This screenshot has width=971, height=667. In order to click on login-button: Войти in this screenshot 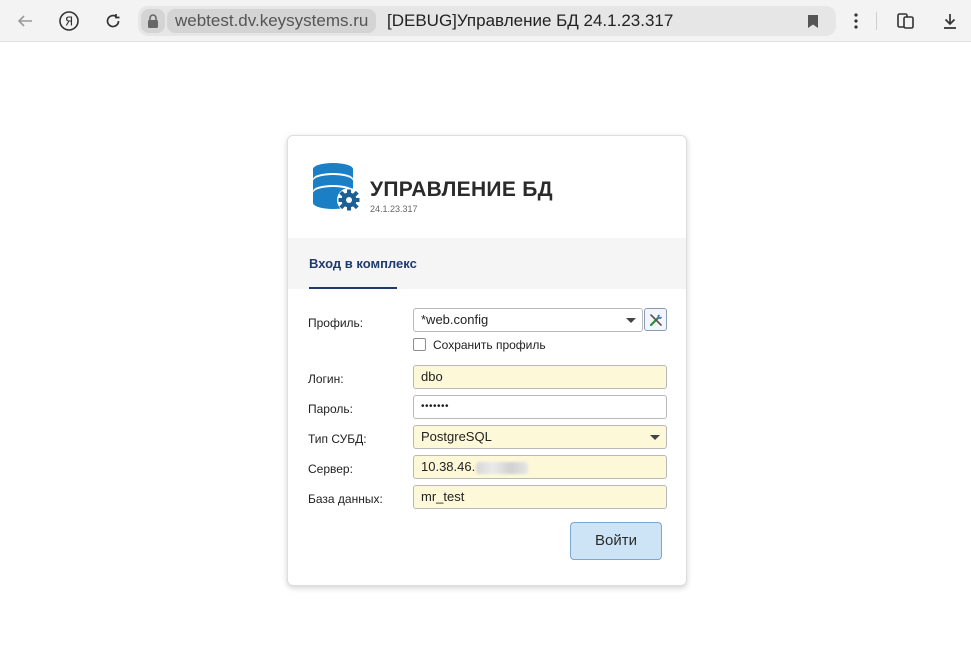, I will do `click(616, 541)`.